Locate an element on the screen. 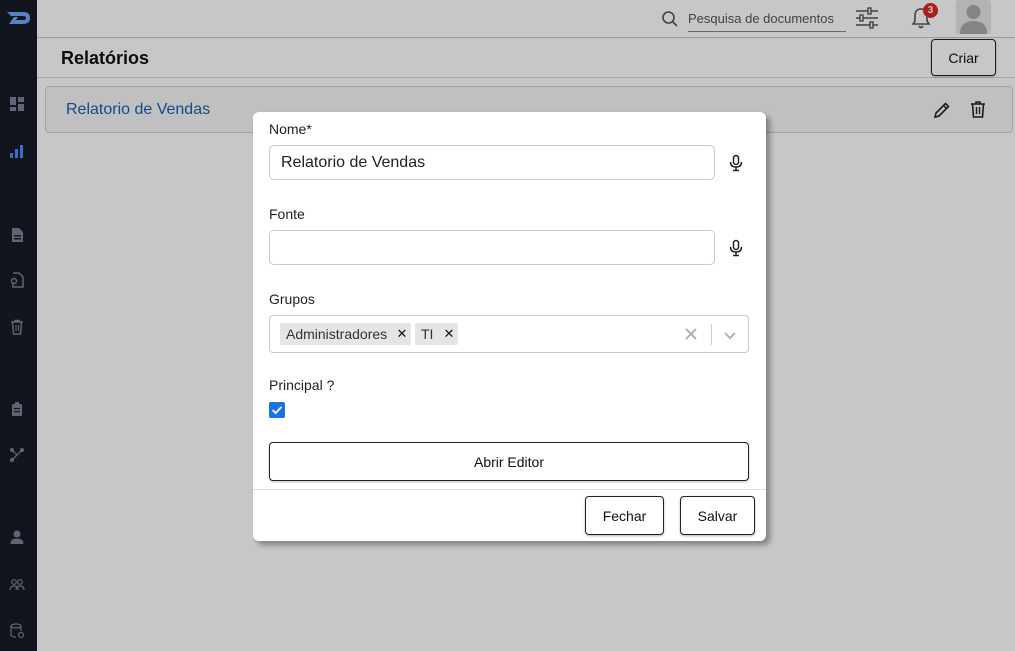 The height and width of the screenshot is (651, 1015). groups-label: Grupos is located at coordinates (292, 299).